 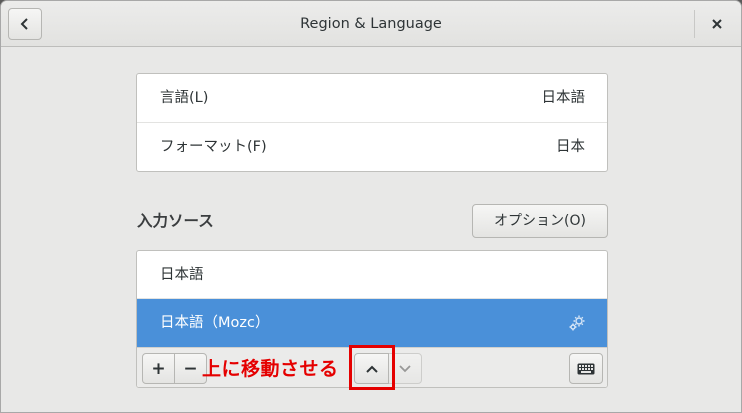 What do you see at coordinates (372, 275) in the screenshot?
I see `input-source-item: 日本語` at bounding box center [372, 275].